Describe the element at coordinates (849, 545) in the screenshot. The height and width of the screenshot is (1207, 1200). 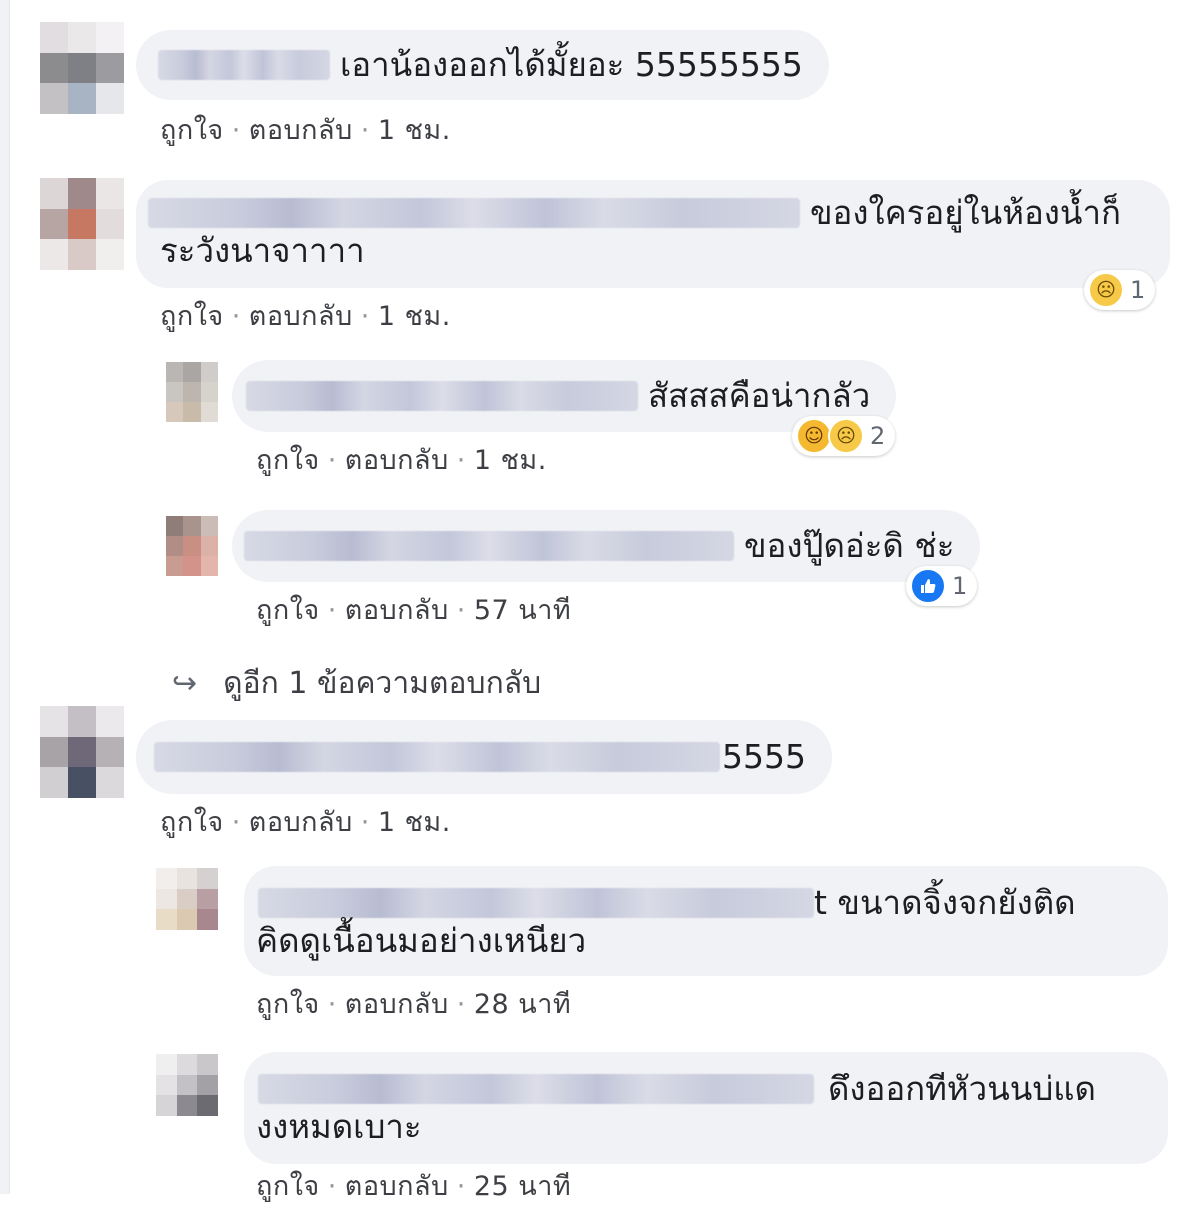
I see `reply-text: ของปู๊ดอ่ะดิ ช่ะ` at that location.